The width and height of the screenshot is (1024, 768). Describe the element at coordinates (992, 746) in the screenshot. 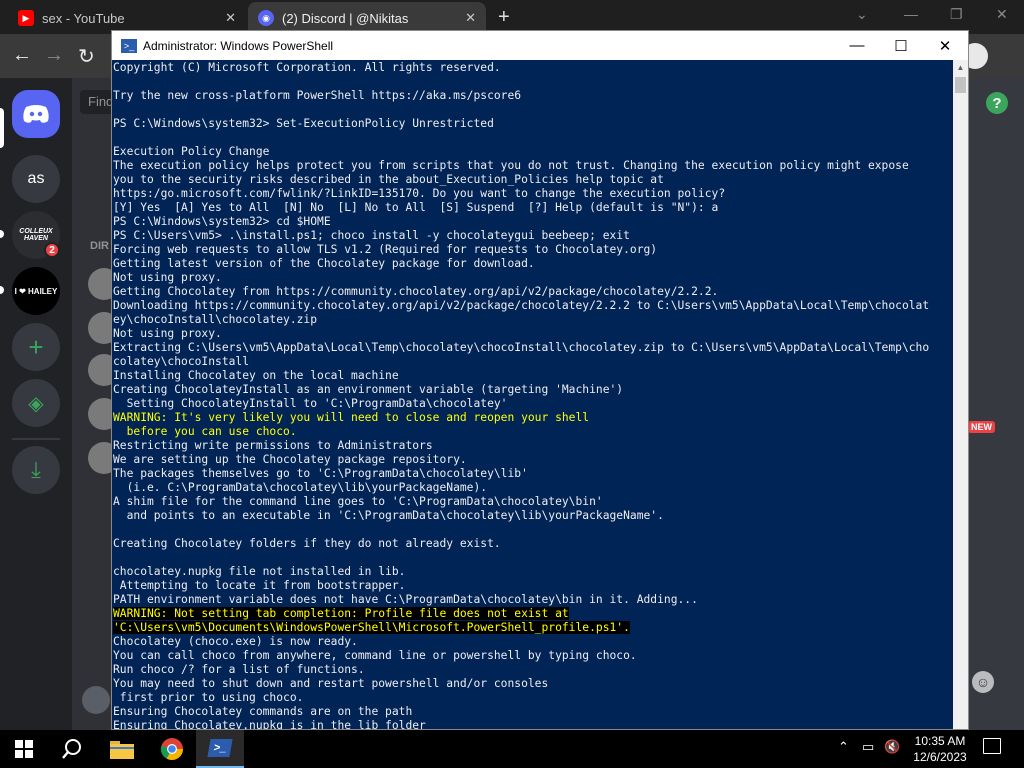

I see `notifications-icon` at that location.